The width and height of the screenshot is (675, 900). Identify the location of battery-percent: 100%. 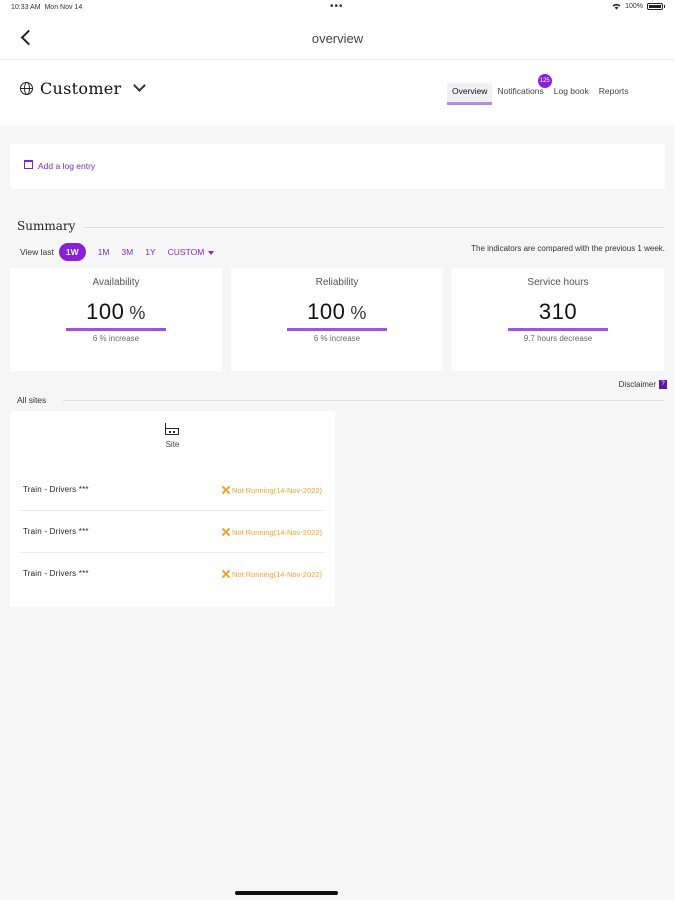
(634, 6).